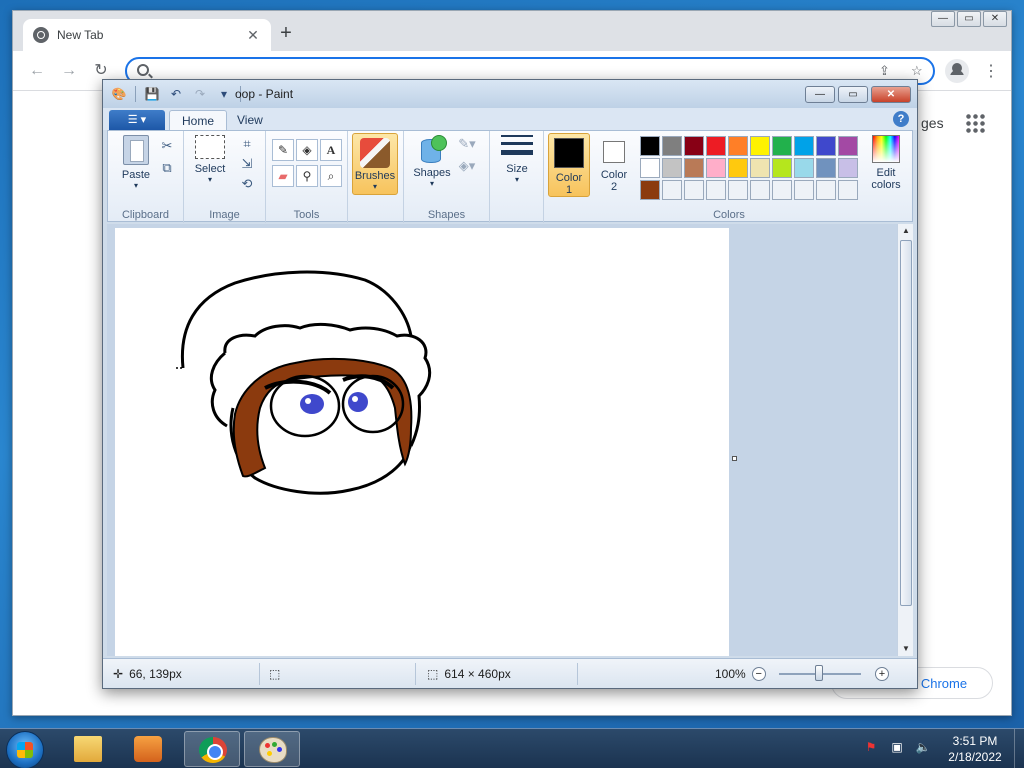 The height and width of the screenshot is (768, 1024). Describe the element at coordinates (906, 423) in the screenshot. I see `scroll-thumb` at that location.